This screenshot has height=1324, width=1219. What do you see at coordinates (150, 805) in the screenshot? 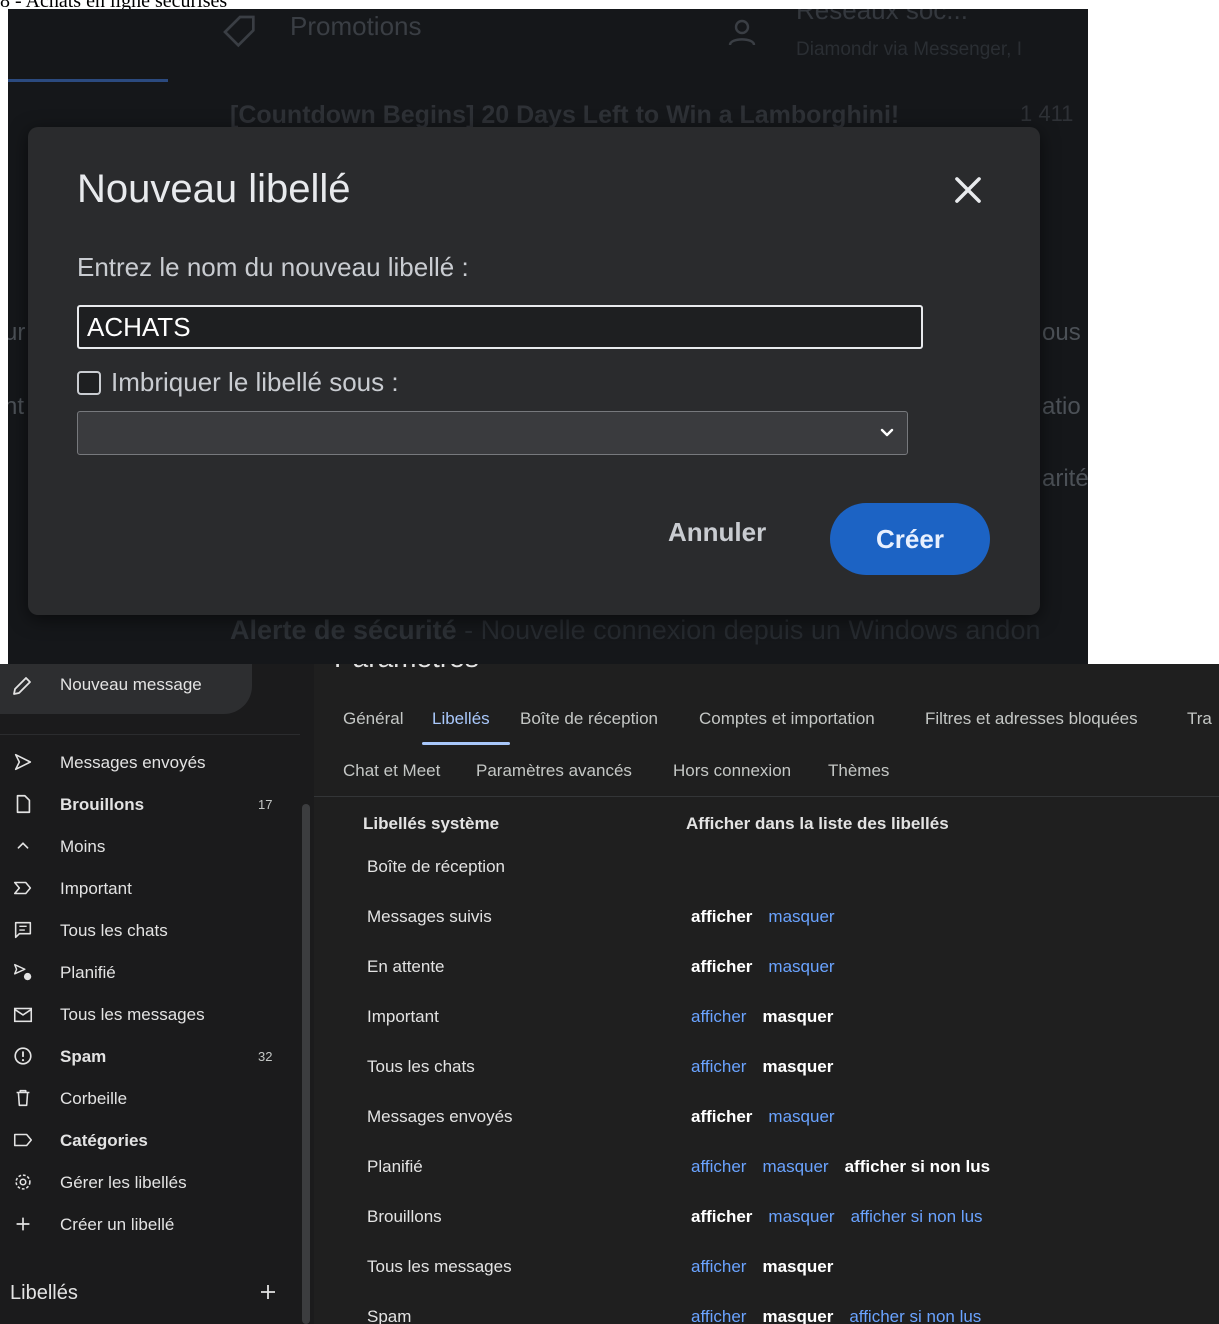
I see `sidebar-item: Brouillons 17` at bounding box center [150, 805].